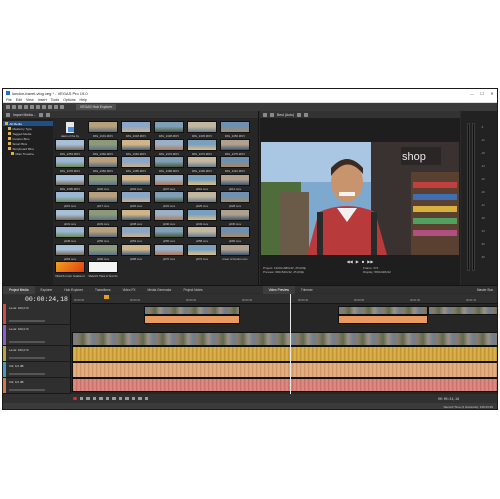 The width and height of the screenshot is (500, 499). Describe the element at coordinates (103, 269) in the screenshot. I see `media-file: VEGAS Titles & Text 01` at that location.